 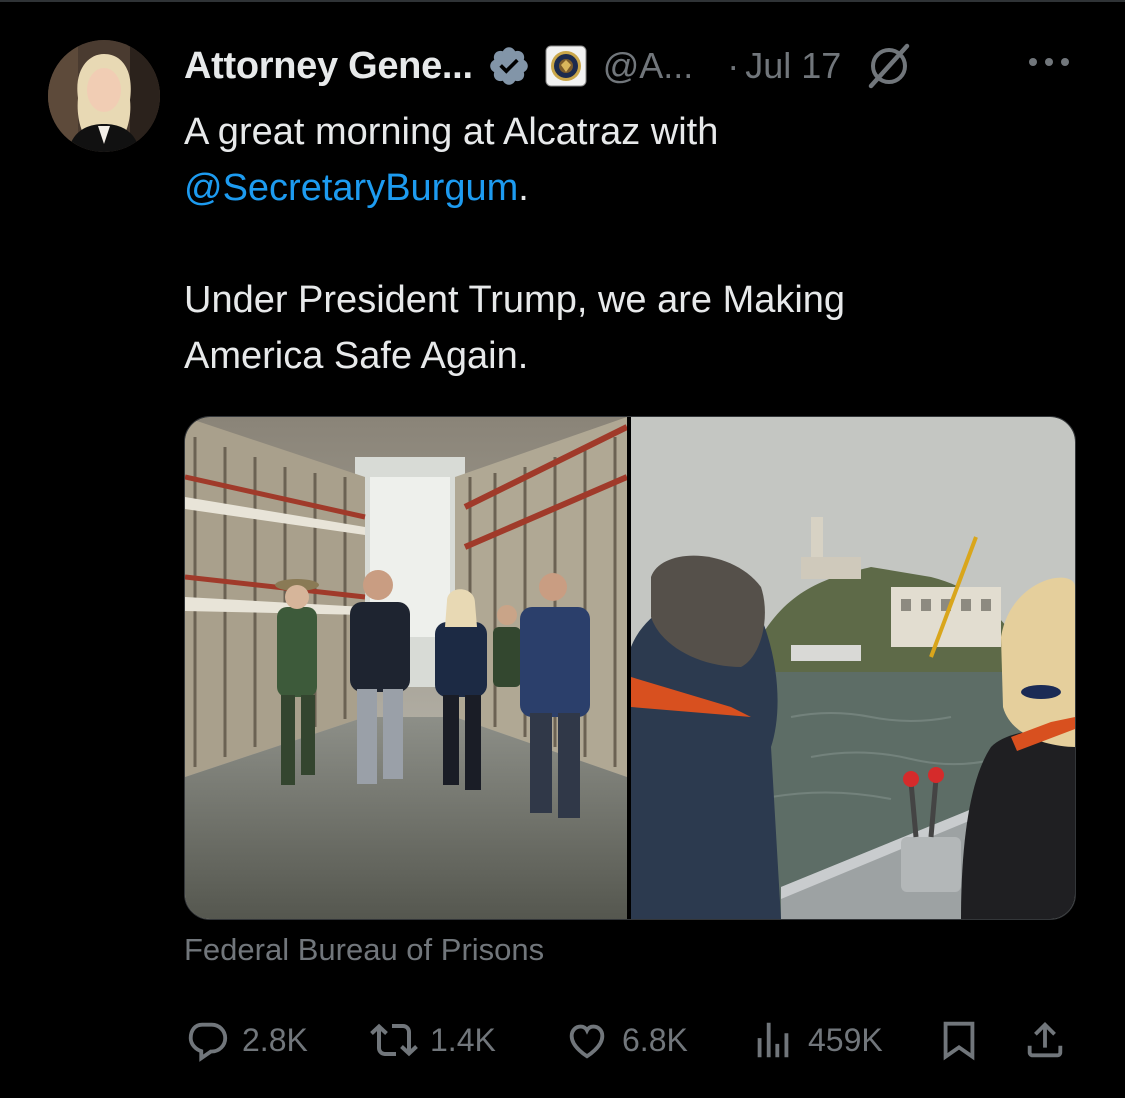 I want to click on like-count: 6.8K, so click(x=655, y=1039).